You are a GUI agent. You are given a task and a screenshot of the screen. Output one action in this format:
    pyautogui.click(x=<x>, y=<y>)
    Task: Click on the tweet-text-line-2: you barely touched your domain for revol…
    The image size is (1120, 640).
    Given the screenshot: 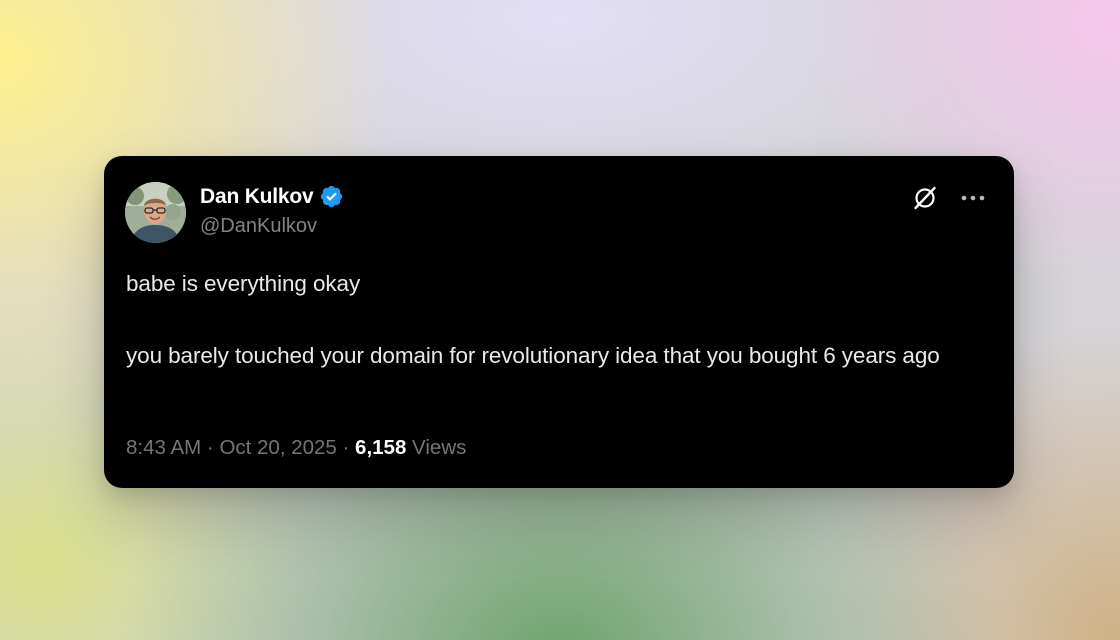 What is the action you would take?
    pyautogui.click(x=533, y=355)
    